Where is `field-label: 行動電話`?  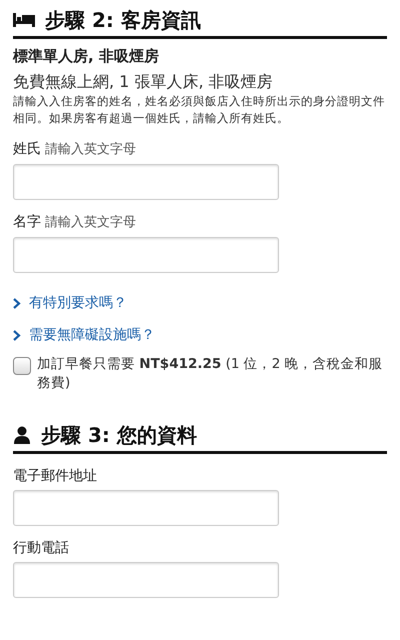 field-label: 行動電話 is located at coordinates (41, 548).